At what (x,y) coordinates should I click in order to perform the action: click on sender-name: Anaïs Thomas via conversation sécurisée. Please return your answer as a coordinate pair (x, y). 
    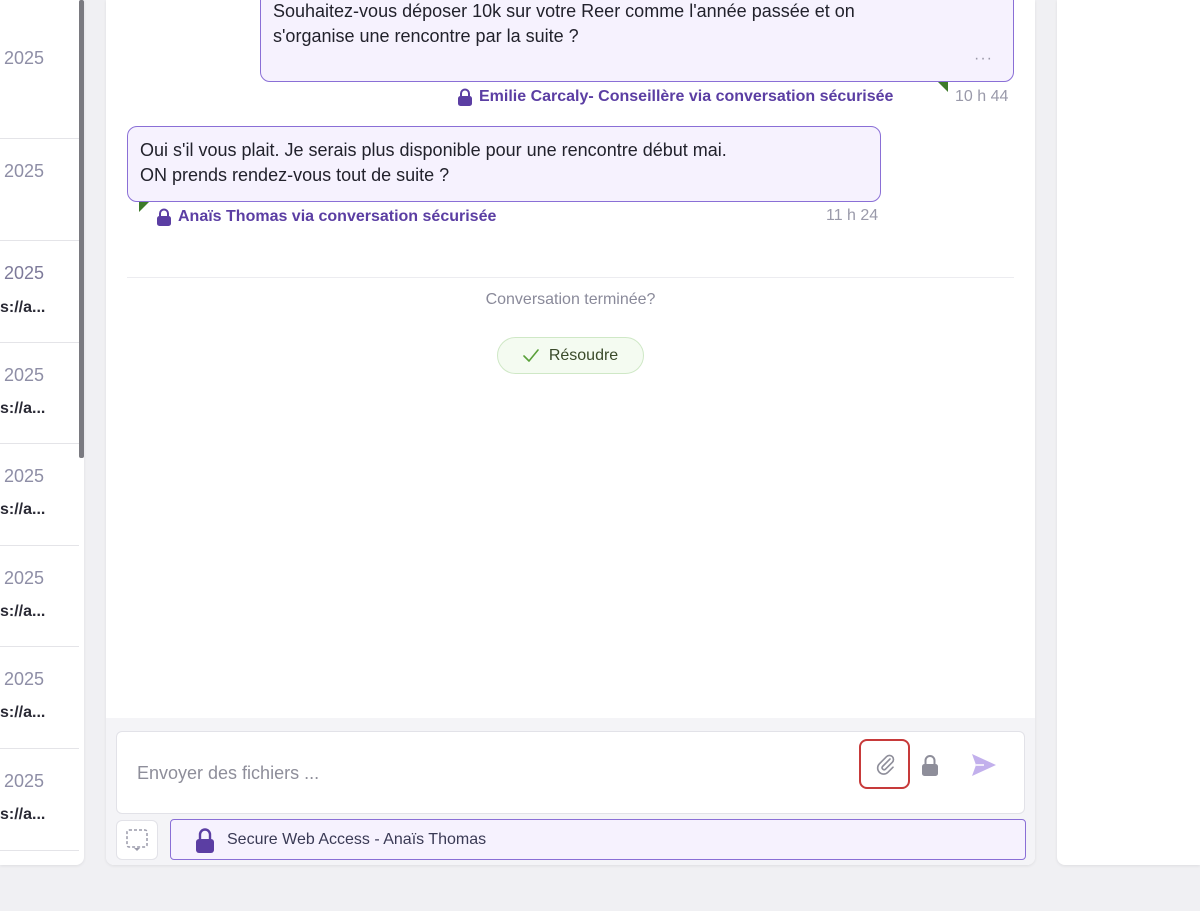
    Looking at the image, I should click on (337, 216).